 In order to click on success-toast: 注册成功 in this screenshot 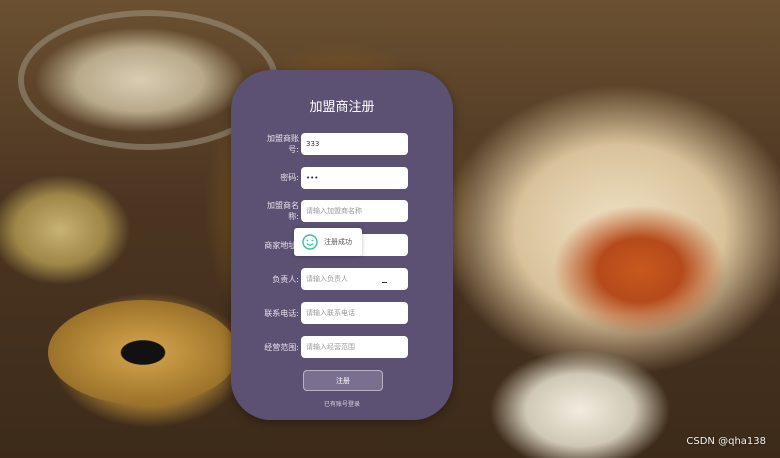, I will do `click(328, 242)`.